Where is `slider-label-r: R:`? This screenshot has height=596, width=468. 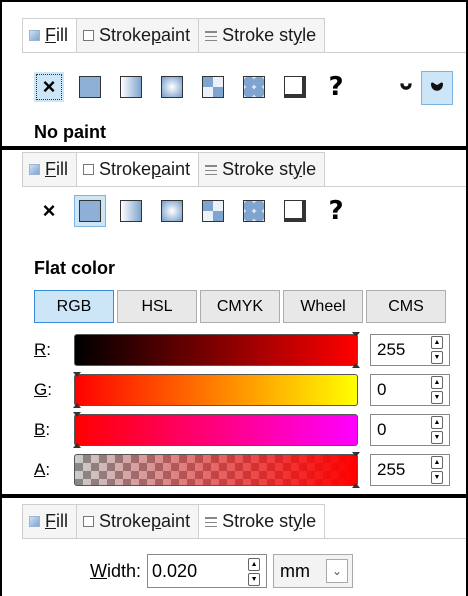
slider-label-r: R: is located at coordinates (43, 349).